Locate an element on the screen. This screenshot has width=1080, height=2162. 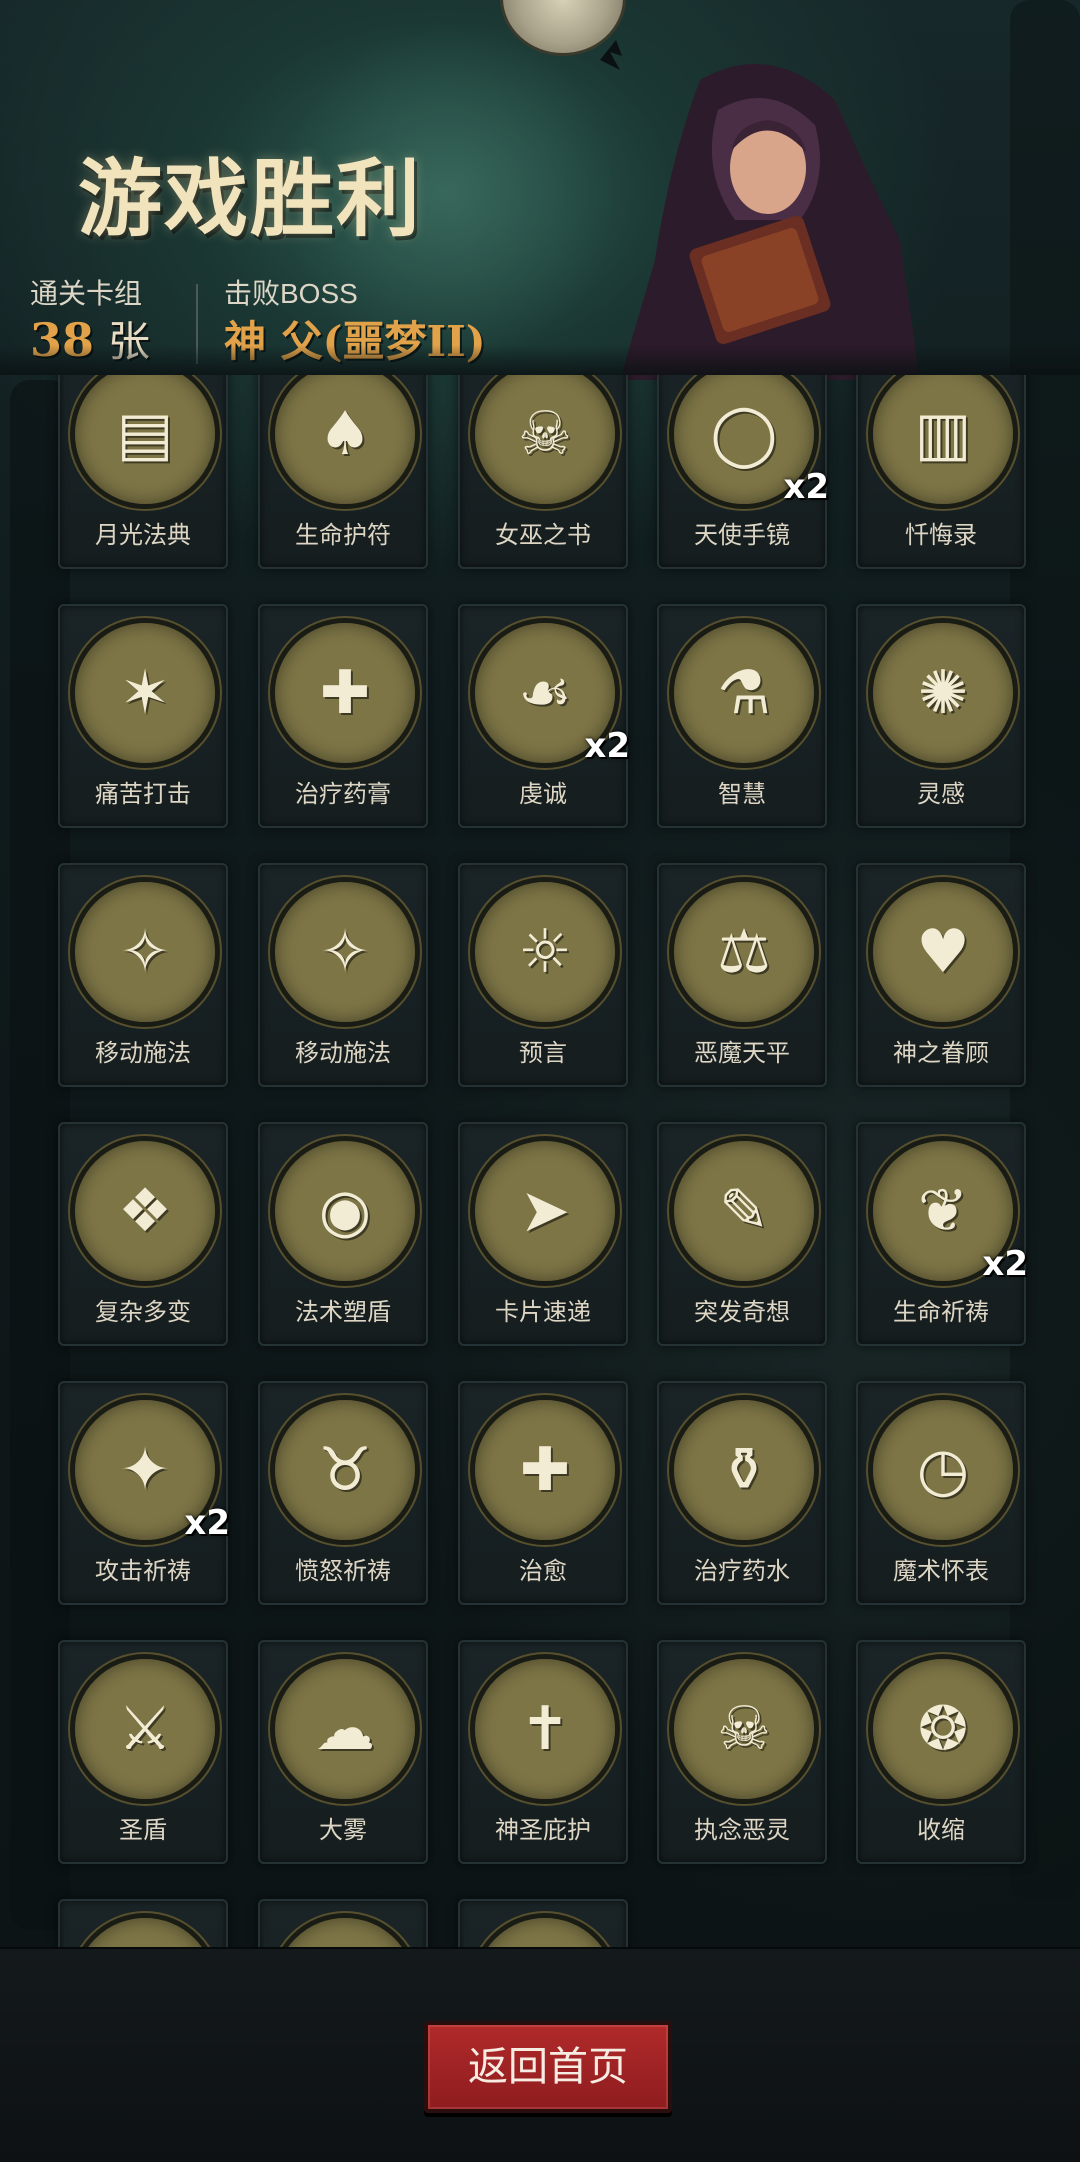
deck-card: ♠ 生命护符 is located at coordinates (343, 472).